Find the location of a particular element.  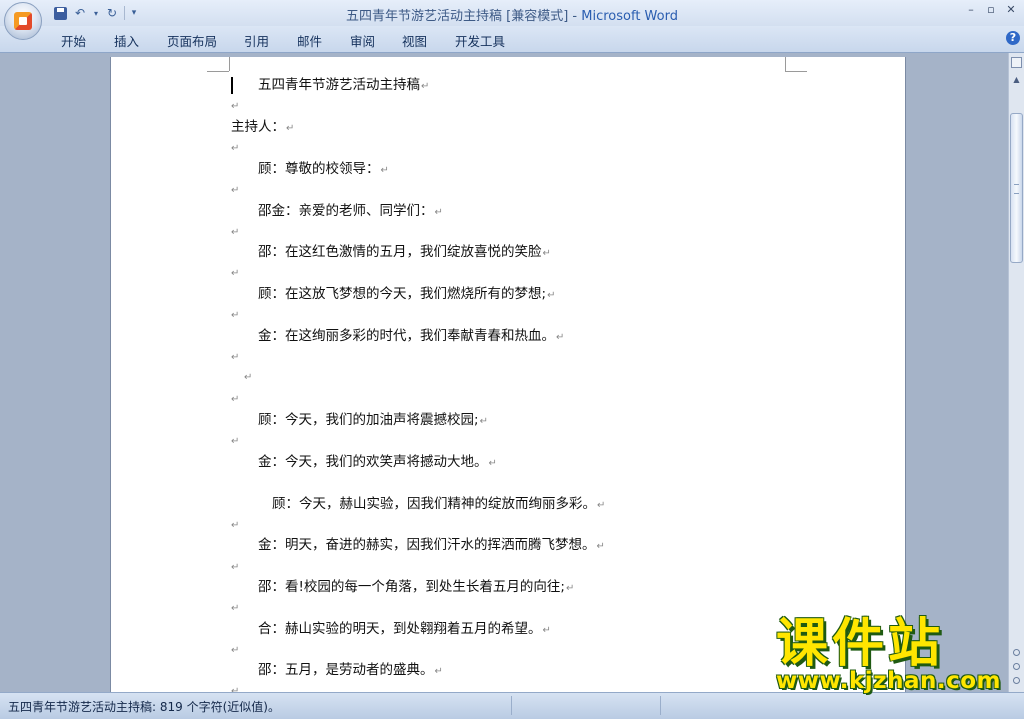

doc-line: 顾：今天，我们的加油声将震撼校园;↵ is located at coordinates (373, 421).